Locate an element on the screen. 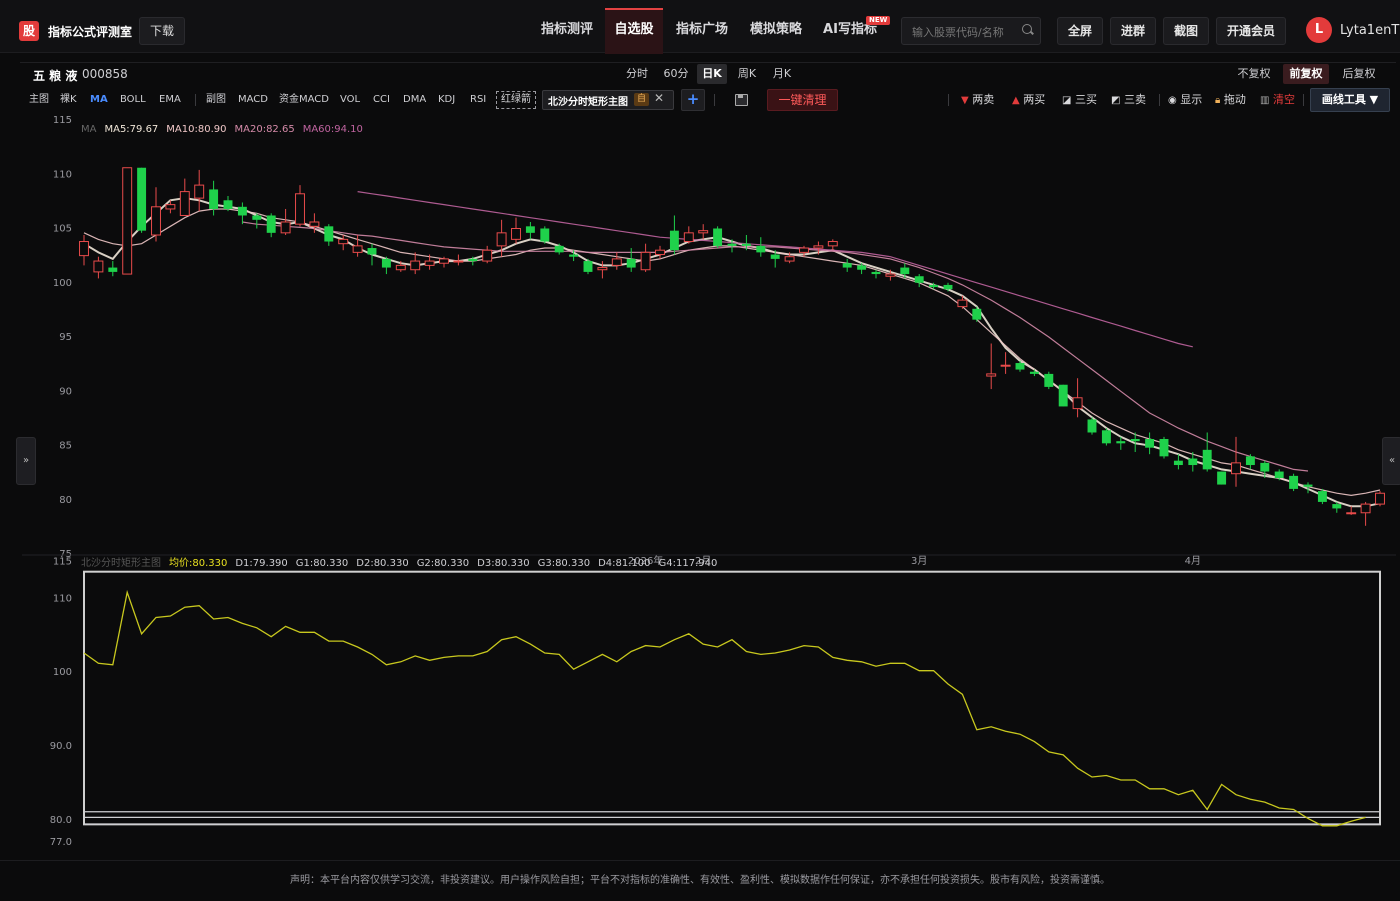  signal-label: 清空 is located at coordinates (1283, 99).